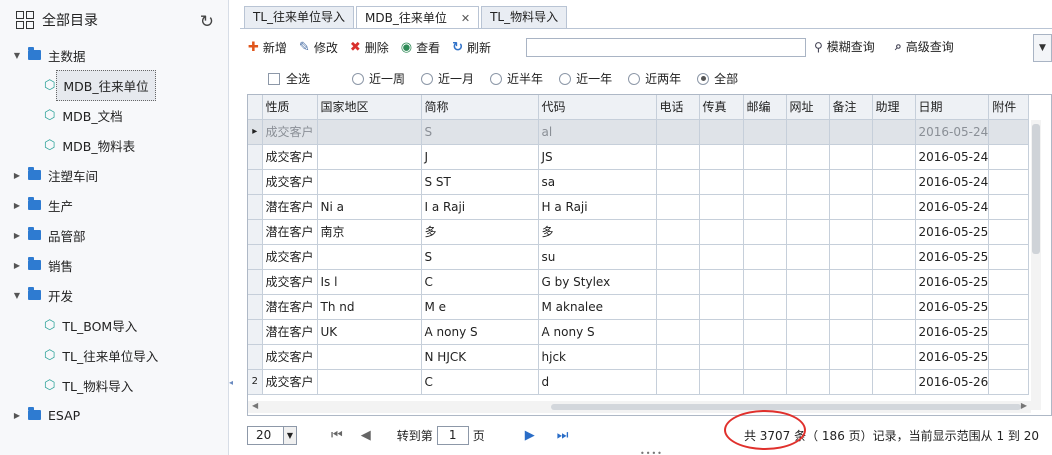 This screenshot has width=1052, height=455. I want to click on sidebar-item: ⬡ MDB_往来单位, so click(114, 85).